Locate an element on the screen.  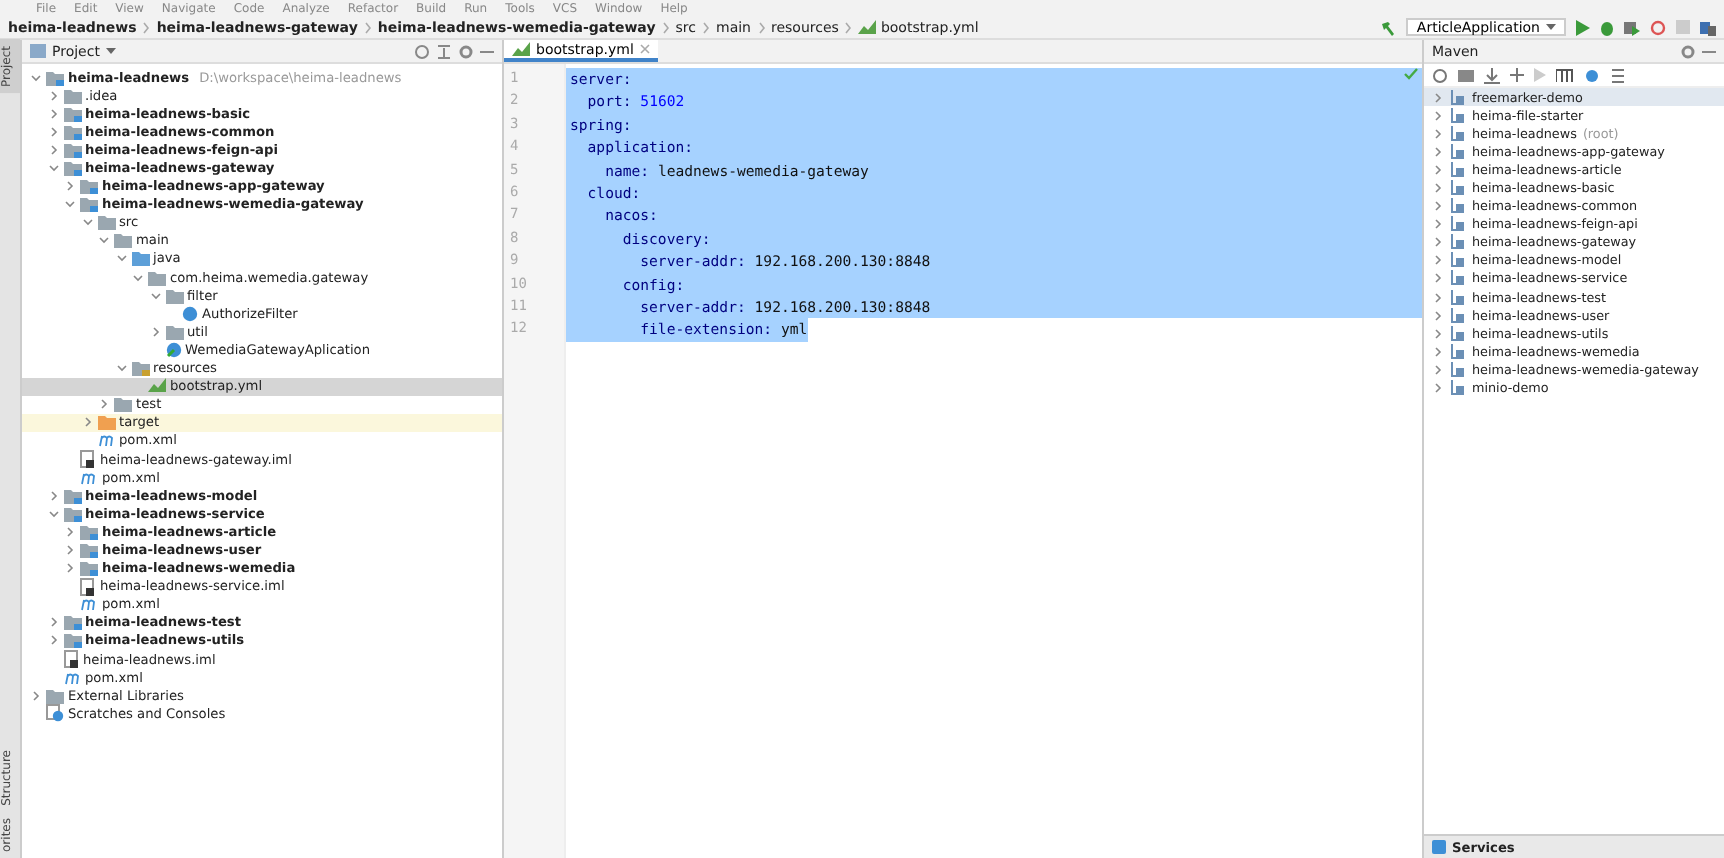
debug-icon is located at coordinates (1607, 27).